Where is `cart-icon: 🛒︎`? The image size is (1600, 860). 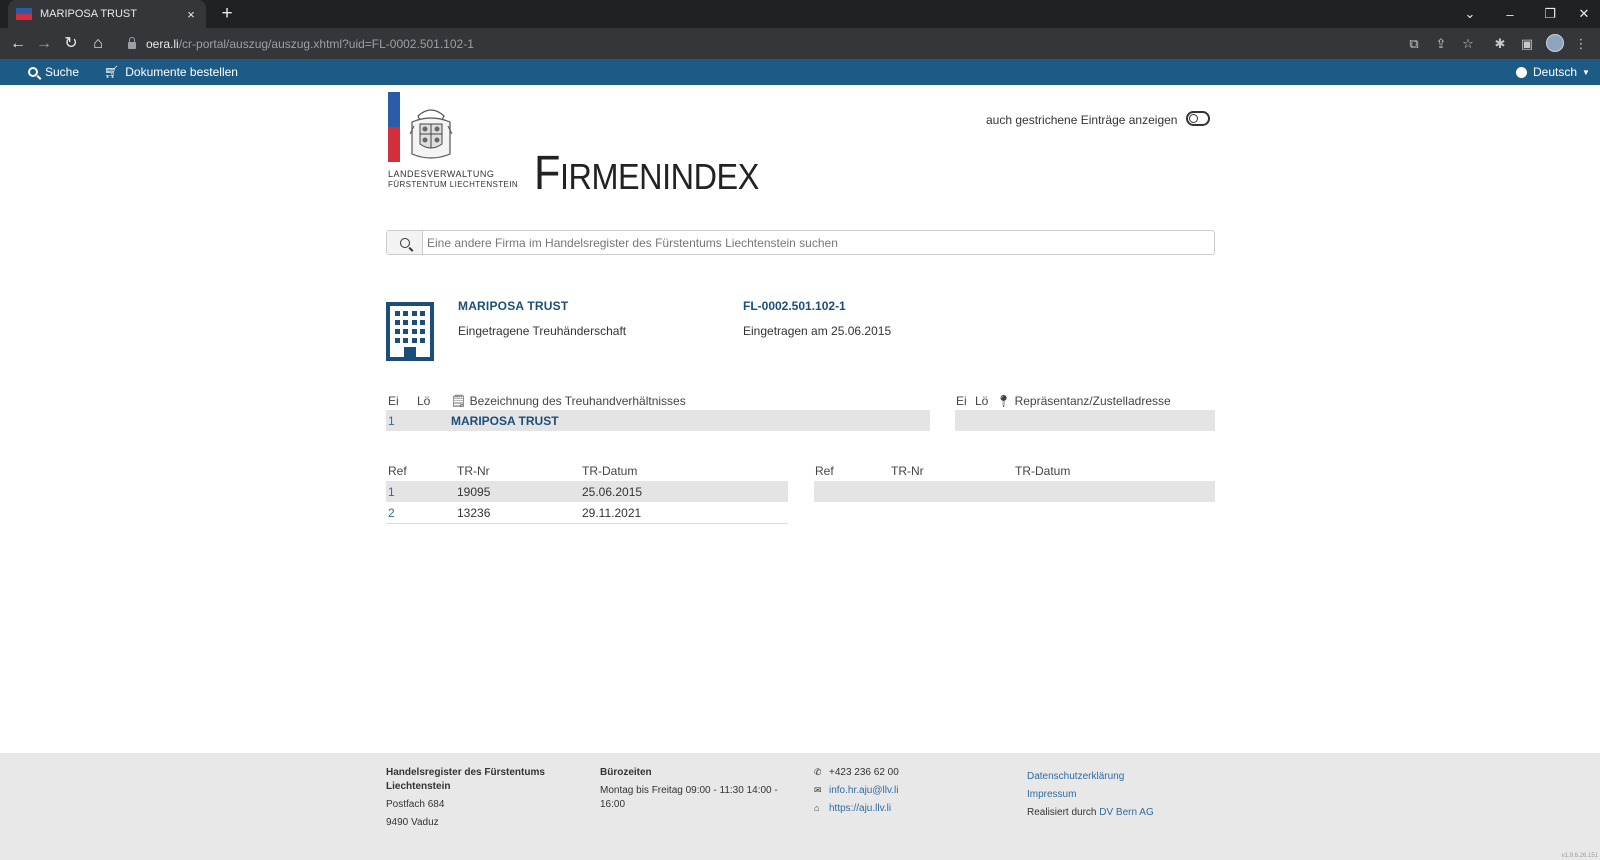
cart-icon: 🛒︎ is located at coordinates (112, 72).